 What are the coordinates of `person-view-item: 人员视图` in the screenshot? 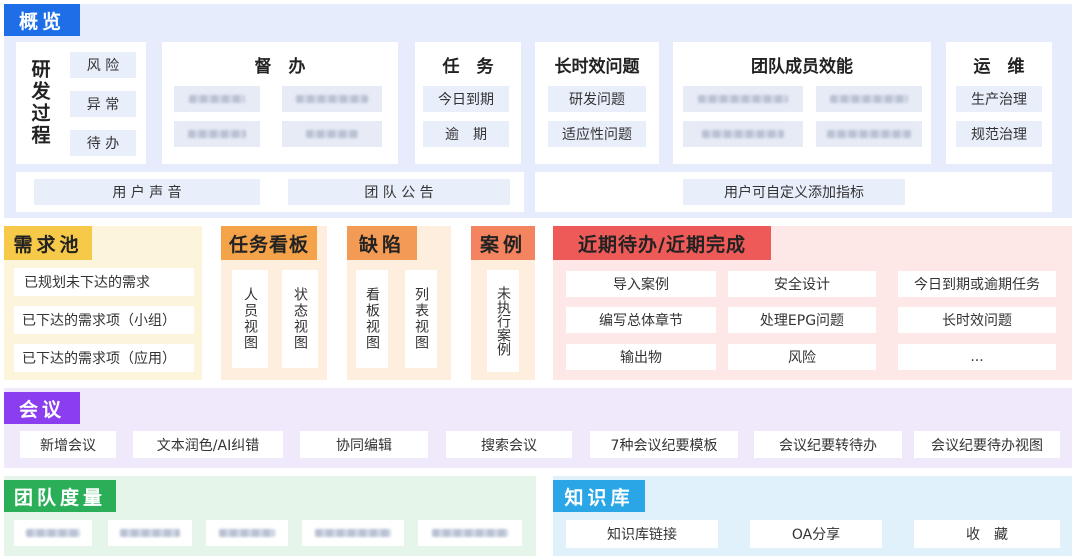 It's located at (250, 319).